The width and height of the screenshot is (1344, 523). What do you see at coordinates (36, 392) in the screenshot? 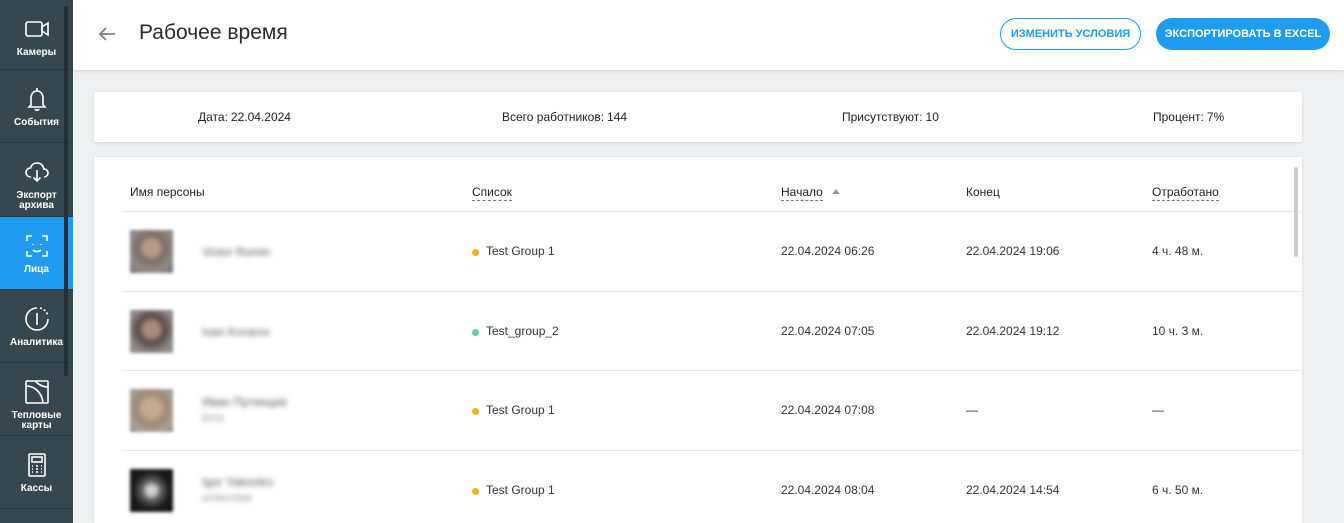
I see `heatmap-icon` at bounding box center [36, 392].